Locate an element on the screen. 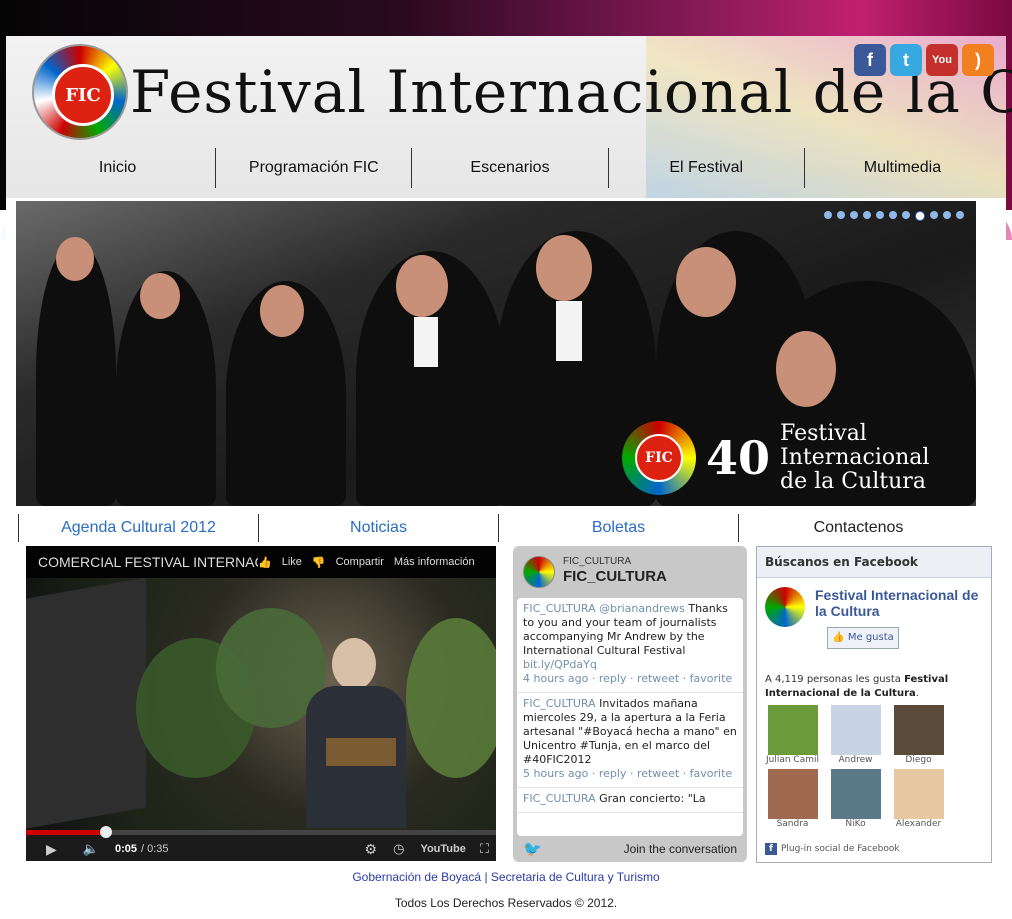  facebook-friend: Julian Camil is located at coordinates (792, 735).